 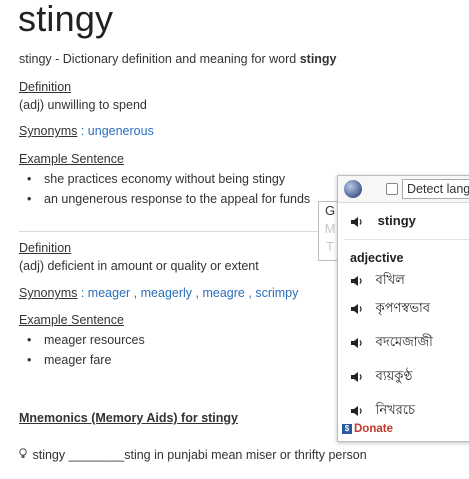 I want to click on synonym-link: meagerly, so click(x=166, y=293).